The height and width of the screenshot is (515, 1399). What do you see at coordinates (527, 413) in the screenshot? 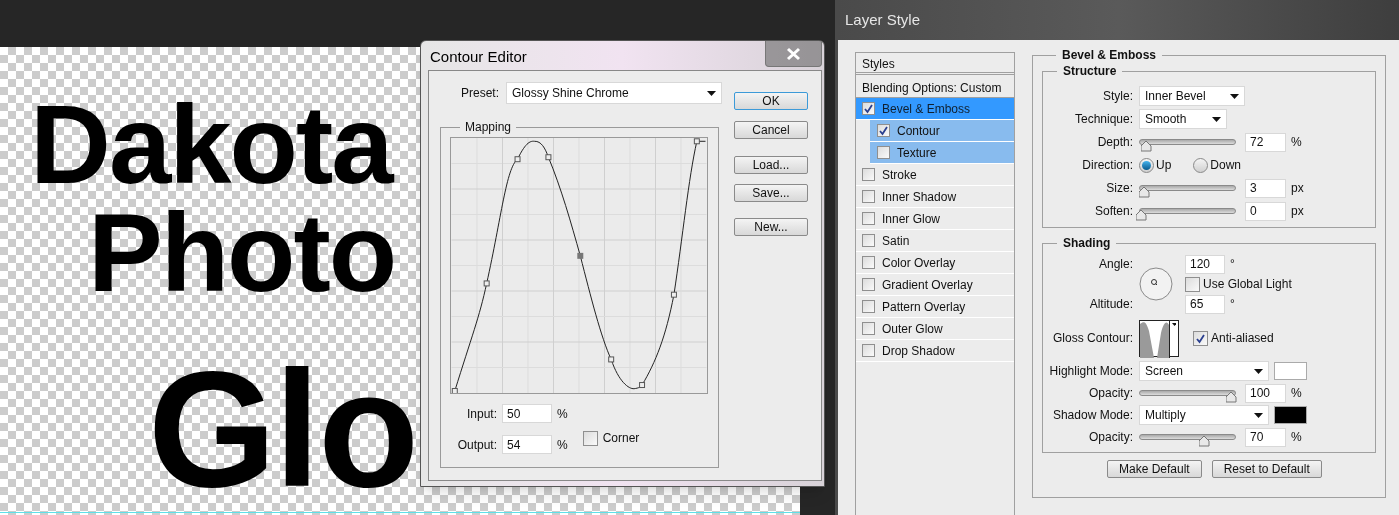
I see `input-field: 50` at bounding box center [527, 413].